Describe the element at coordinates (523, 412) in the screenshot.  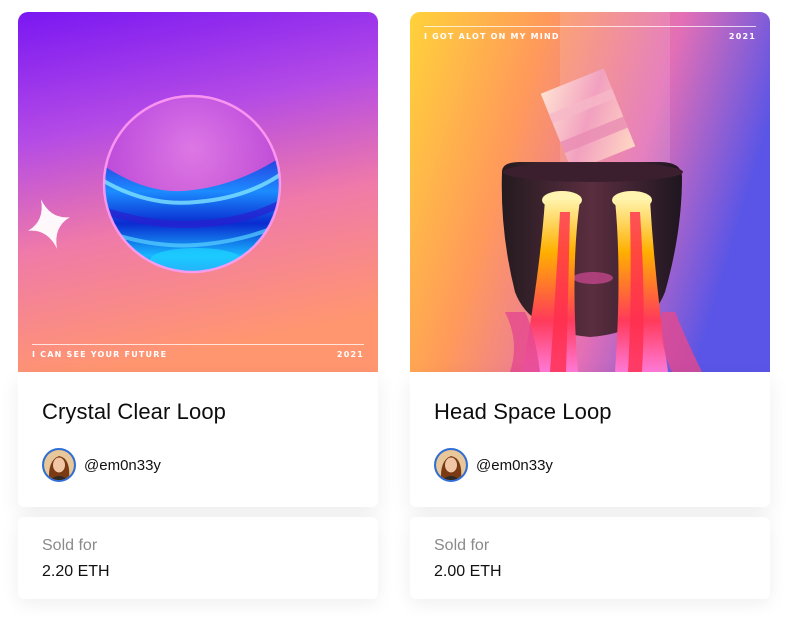
I see `card-title: Head Space Loop` at that location.